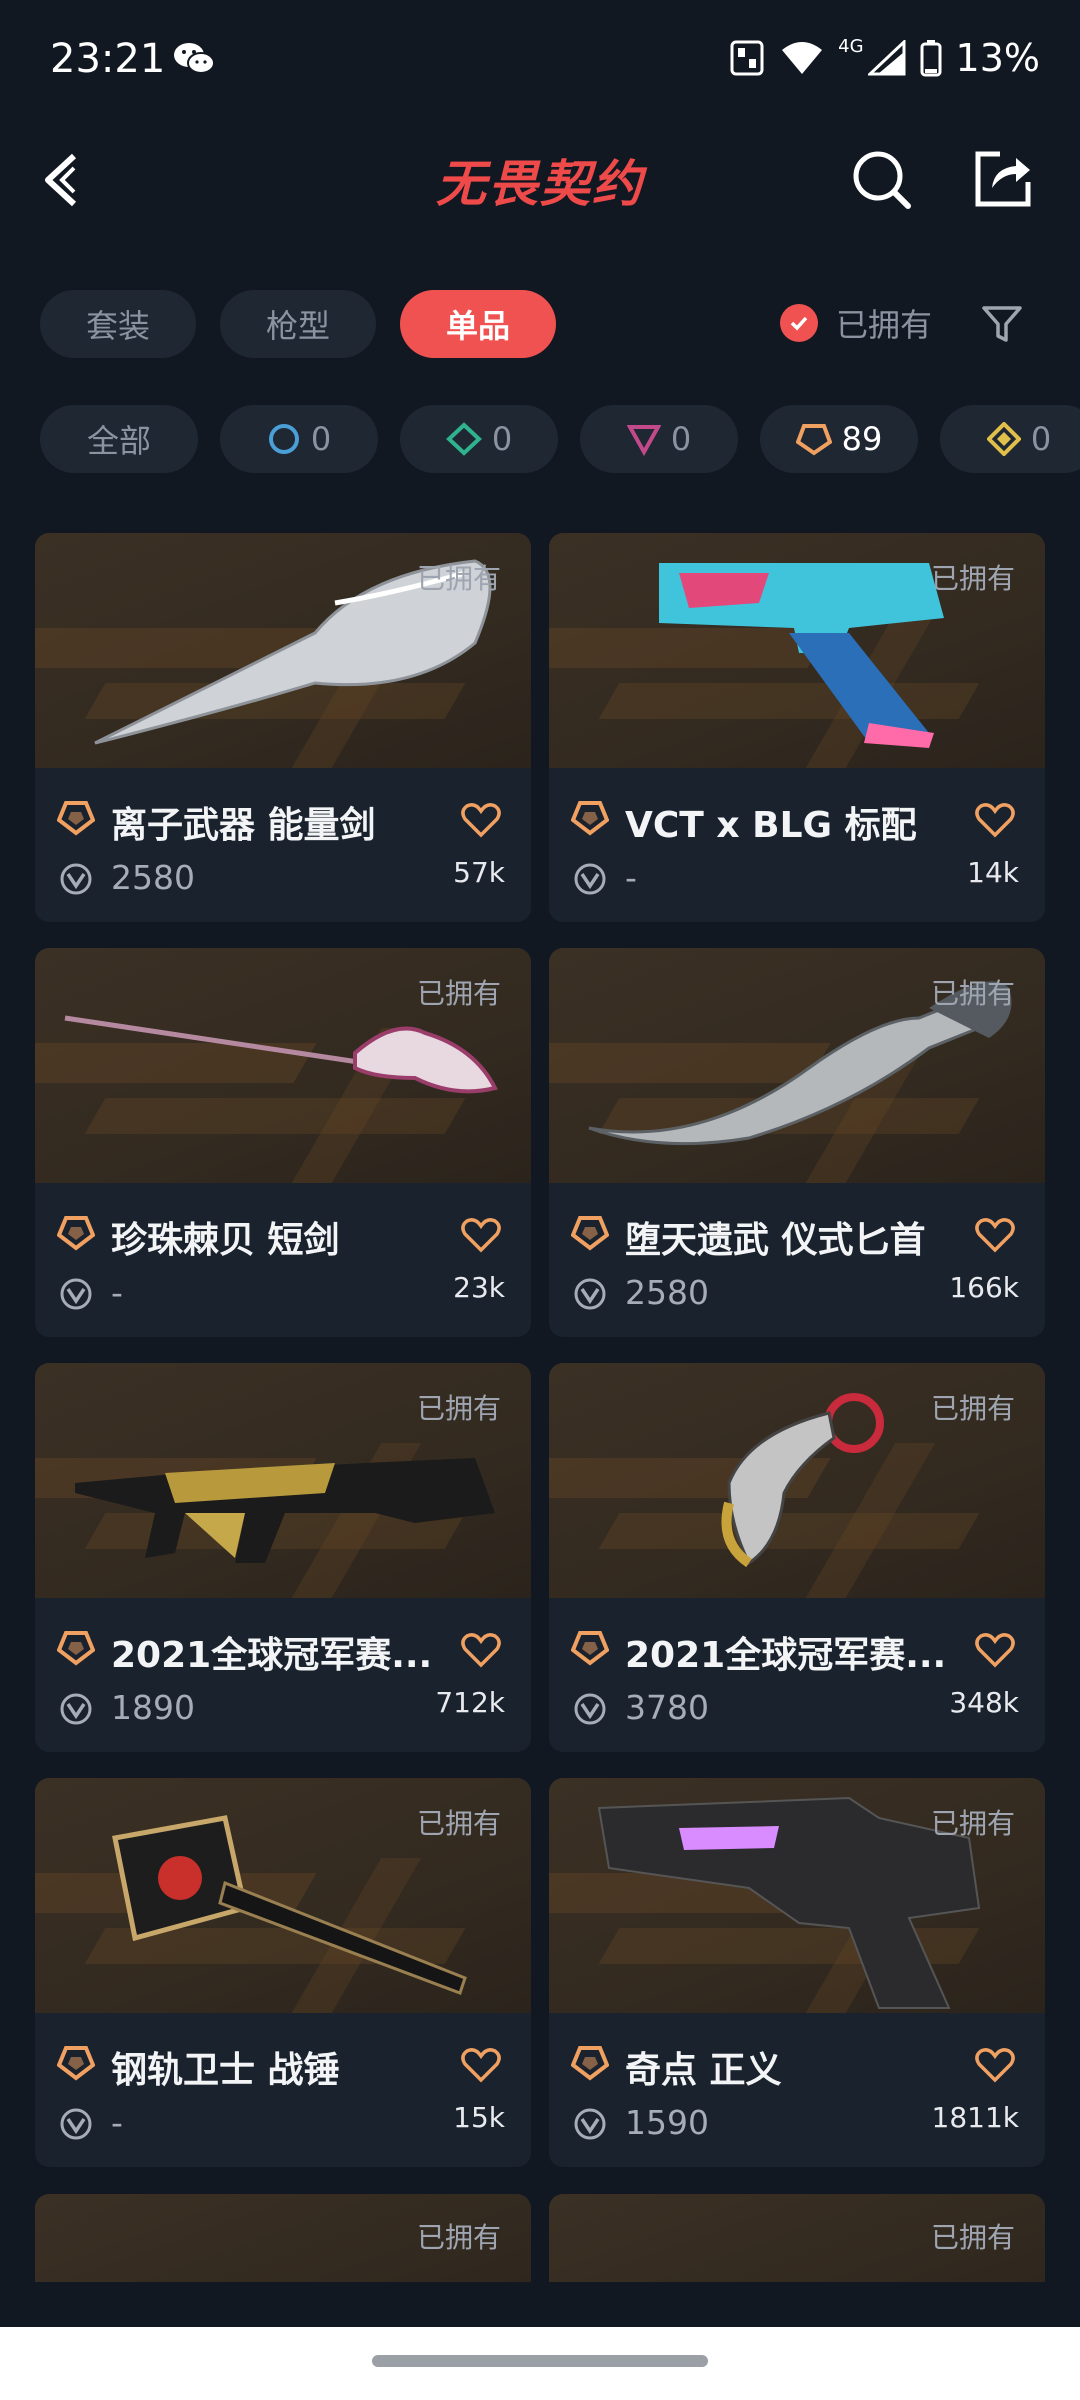 The height and width of the screenshot is (2400, 1080). Describe the element at coordinates (298, 324) in the screenshot. I see `tab-weapon-types: 枪型` at that location.